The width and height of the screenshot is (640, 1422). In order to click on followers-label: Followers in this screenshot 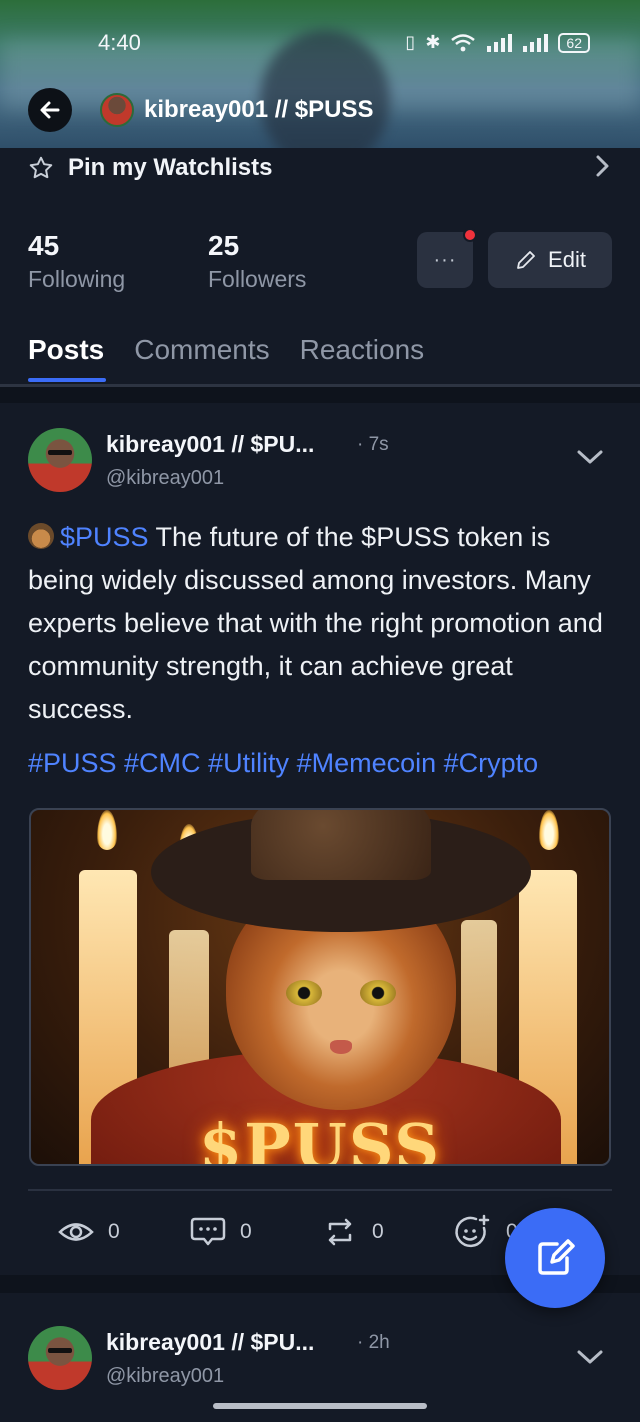, I will do `click(257, 279)`.